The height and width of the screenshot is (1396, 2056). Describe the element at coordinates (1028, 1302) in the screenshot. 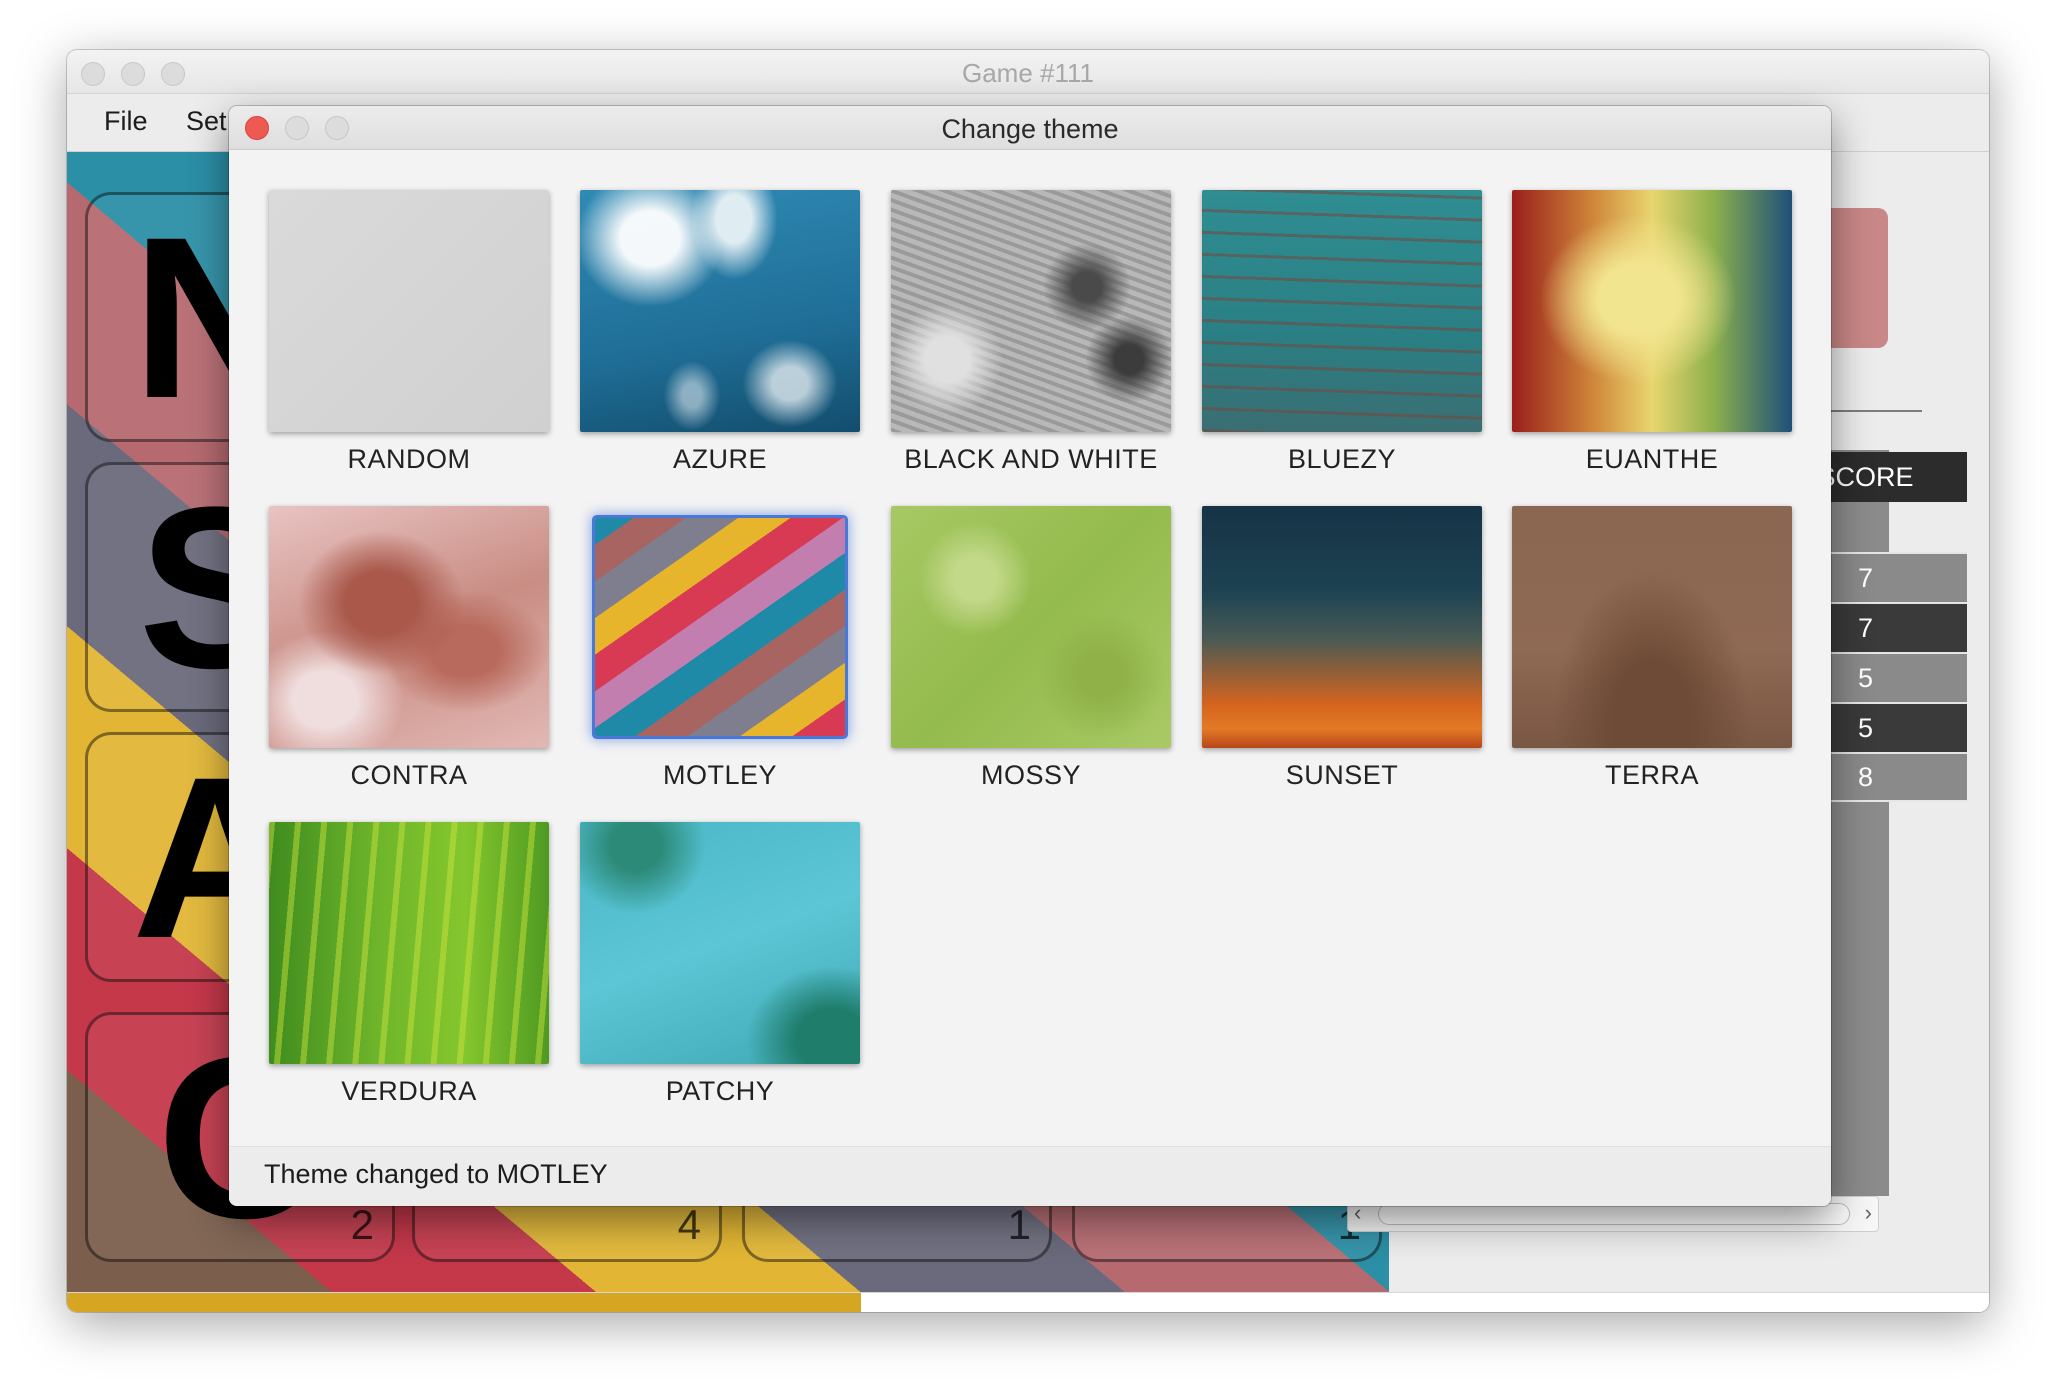

I see `progress-bar` at that location.